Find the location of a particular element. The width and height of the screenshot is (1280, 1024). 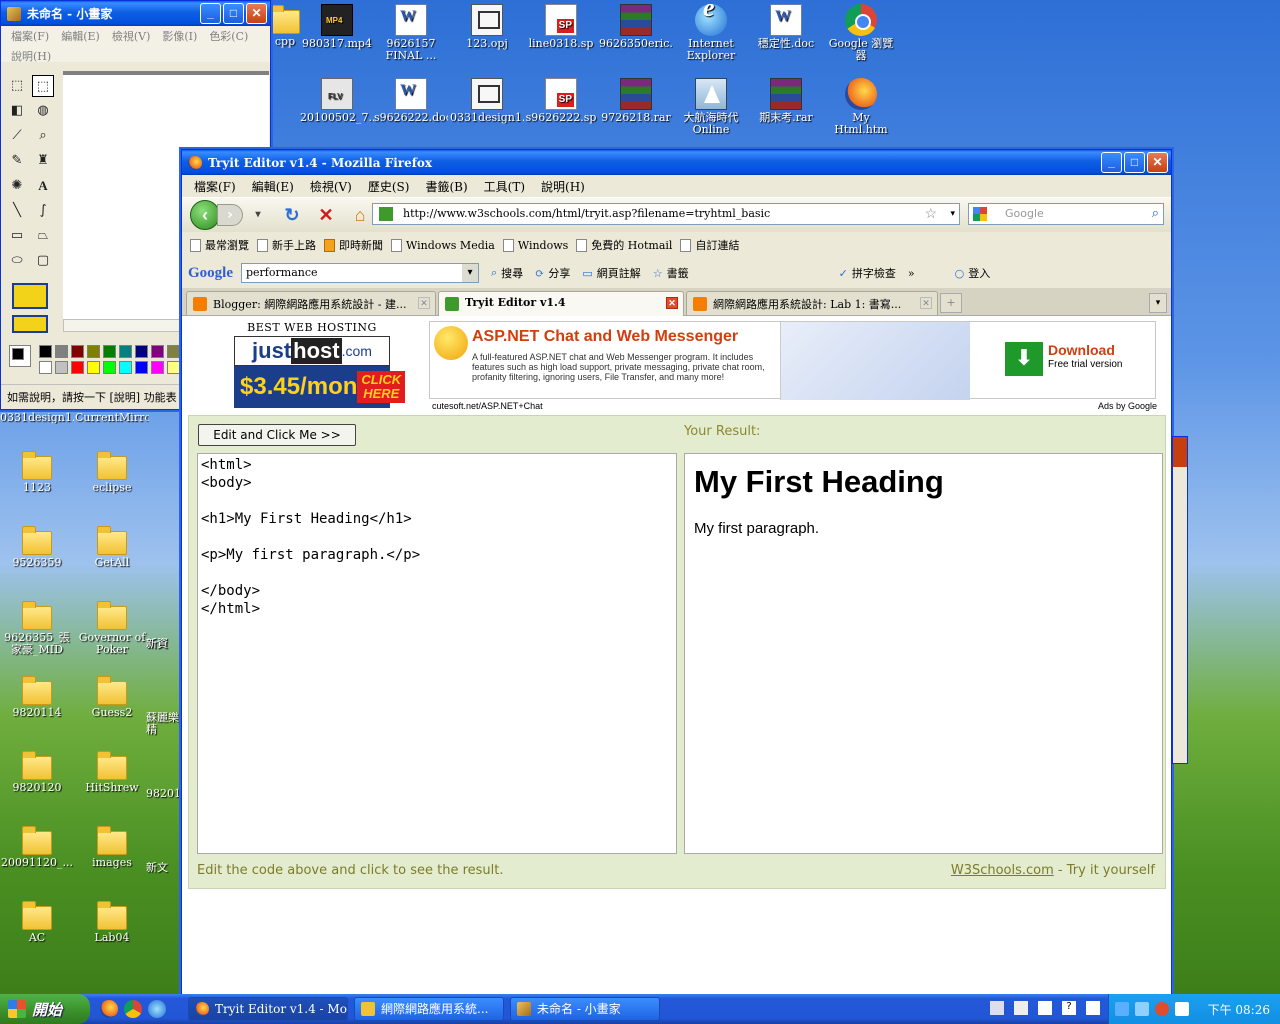

bookmark-item: 自訂連結 is located at coordinates (709, 245).